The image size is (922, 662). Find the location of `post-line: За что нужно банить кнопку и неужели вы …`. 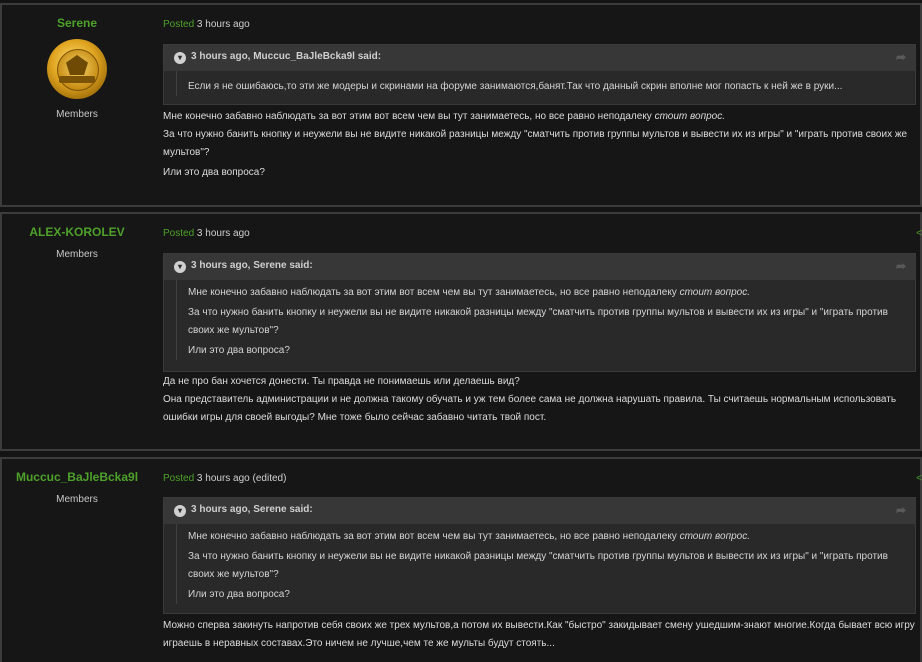

post-line: За что нужно банить кнопку и неужели вы … is located at coordinates (535, 143).